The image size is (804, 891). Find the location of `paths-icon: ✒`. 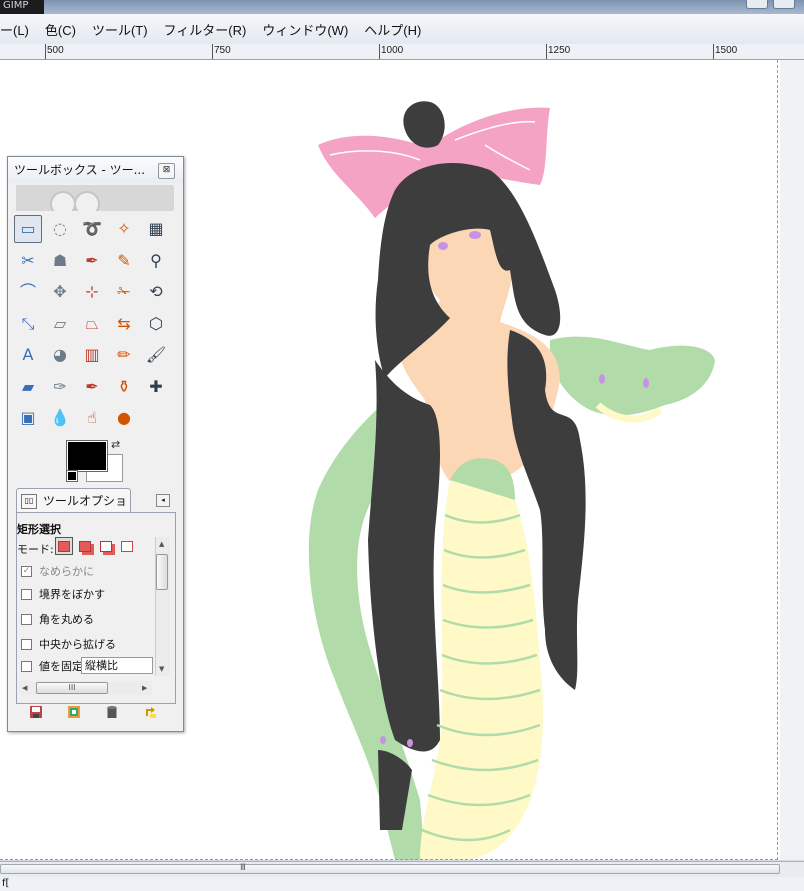

paths-icon: ✒ is located at coordinates (92, 261).